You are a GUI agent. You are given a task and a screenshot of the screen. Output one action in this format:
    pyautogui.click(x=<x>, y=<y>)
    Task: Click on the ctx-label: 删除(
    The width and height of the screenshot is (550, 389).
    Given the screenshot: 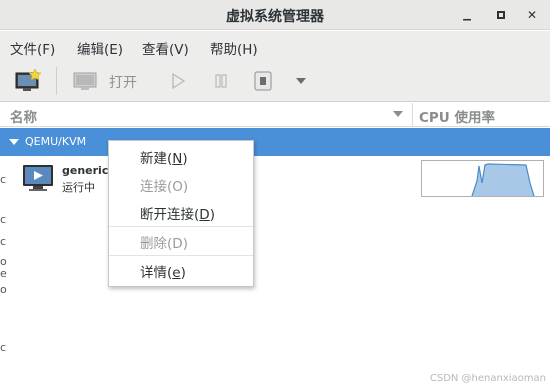 What is the action you would take?
    pyautogui.click(x=156, y=244)
    